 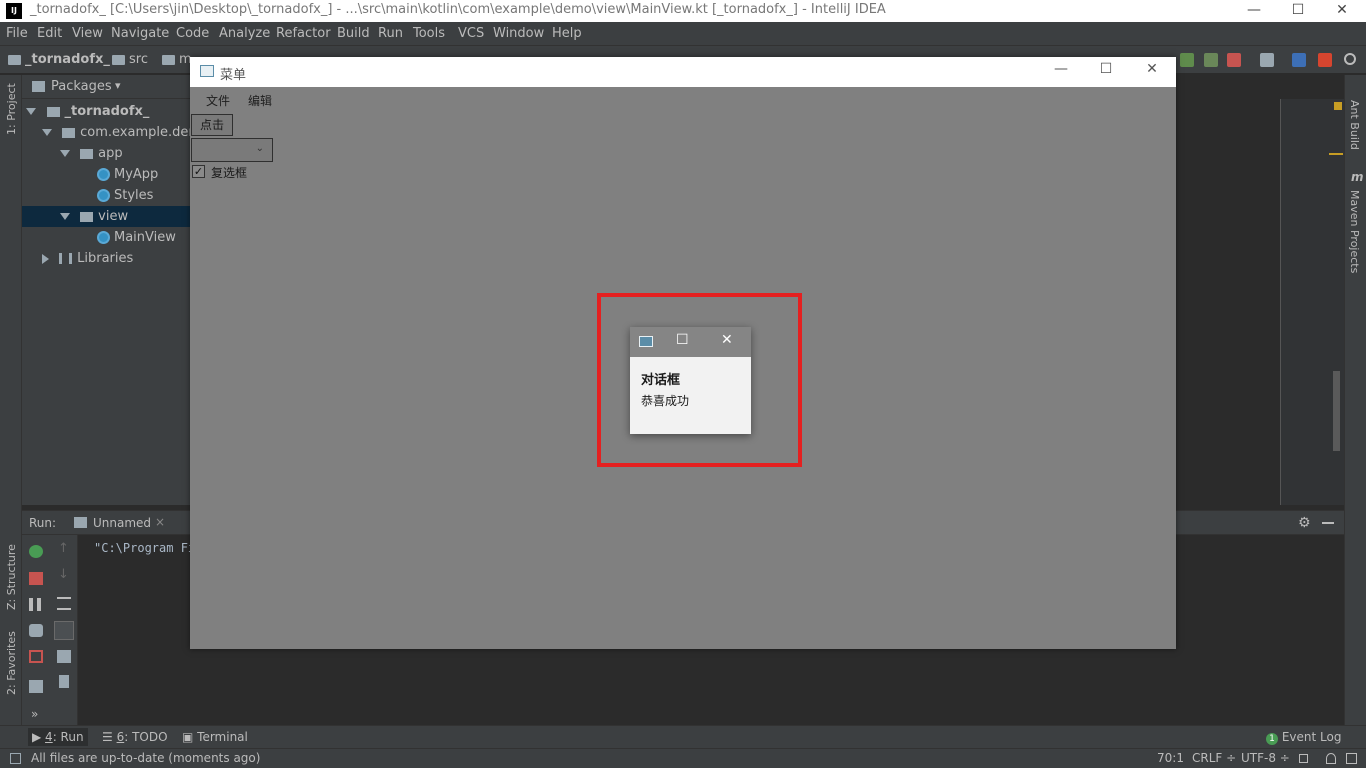 I want to click on tree-item-project-root: _tornadofx_, so click(x=112, y=111).